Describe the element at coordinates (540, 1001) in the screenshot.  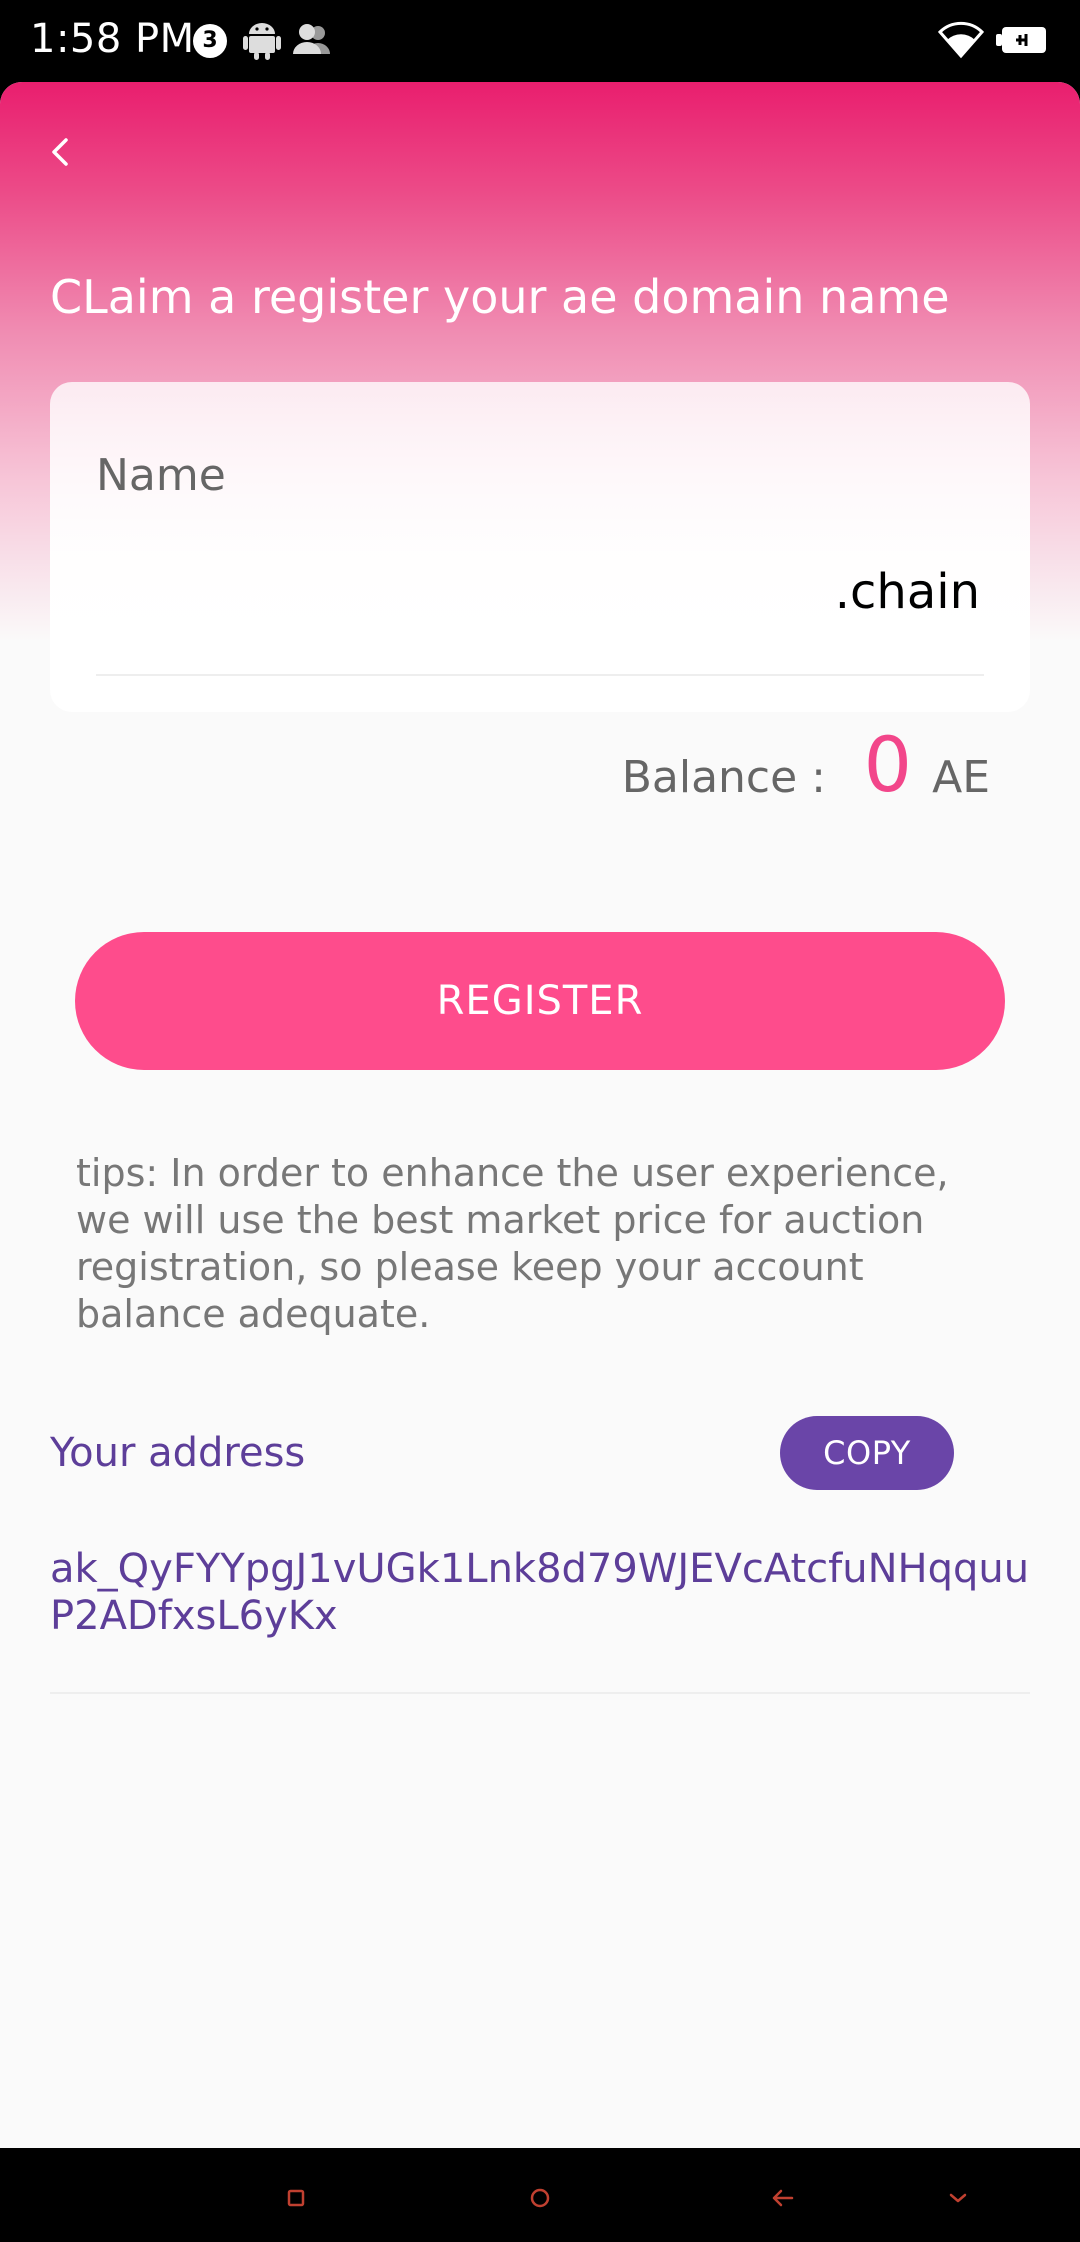
I see `register-button: REGISTER` at that location.